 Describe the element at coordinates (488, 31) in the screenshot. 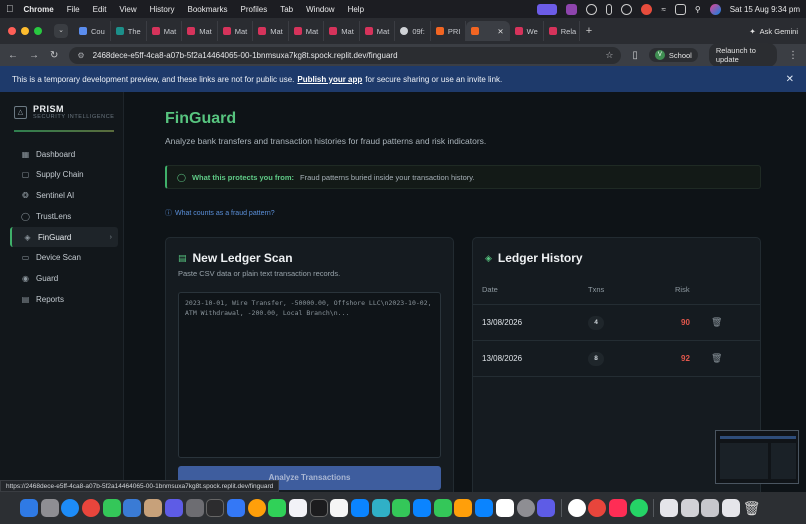

I see `browser-tab-active: ✕` at that location.